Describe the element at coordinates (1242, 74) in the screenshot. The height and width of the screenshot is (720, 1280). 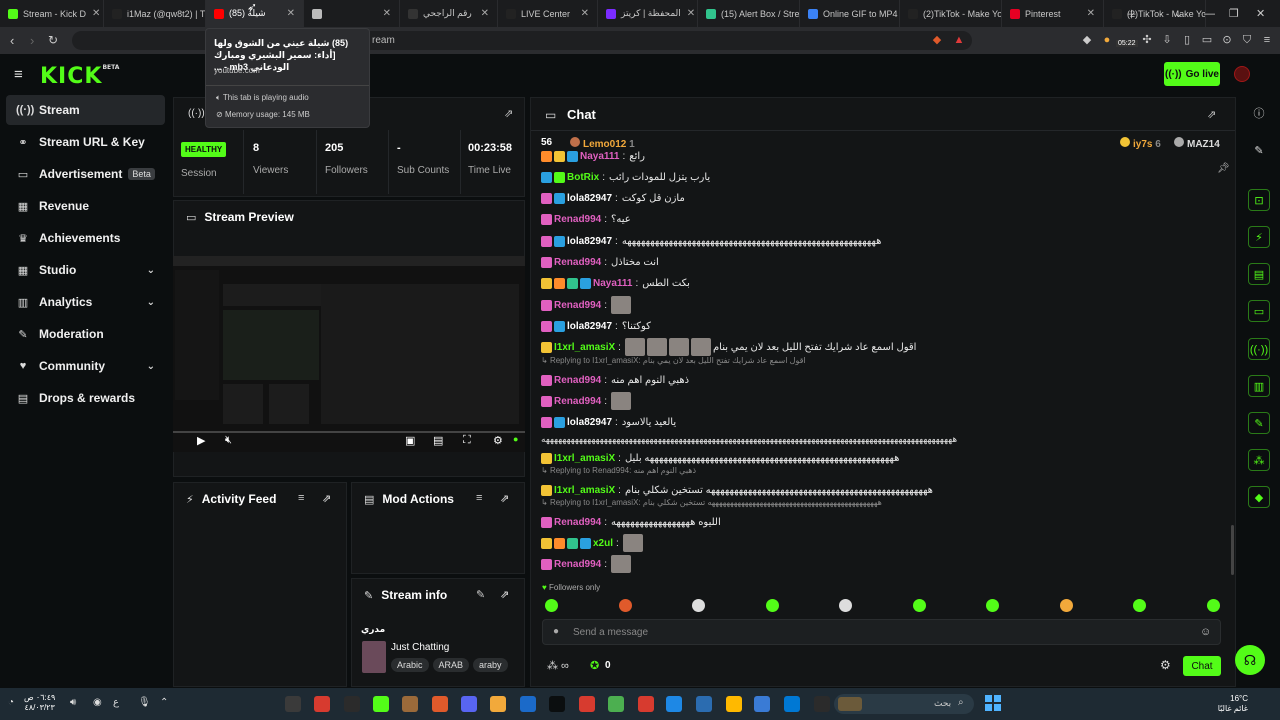
I see `user-avatar` at that location.